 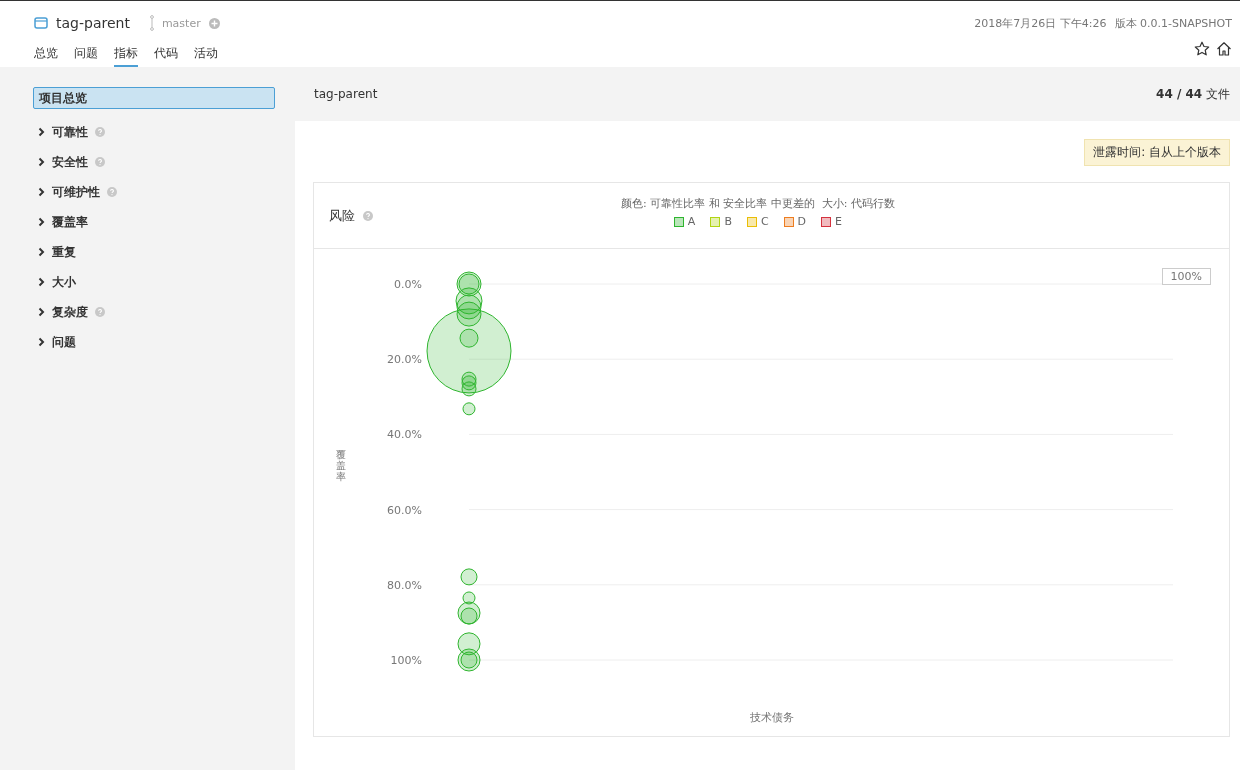 I want to click on sidebar-item: 项目总览, so click(x=154, y=98).